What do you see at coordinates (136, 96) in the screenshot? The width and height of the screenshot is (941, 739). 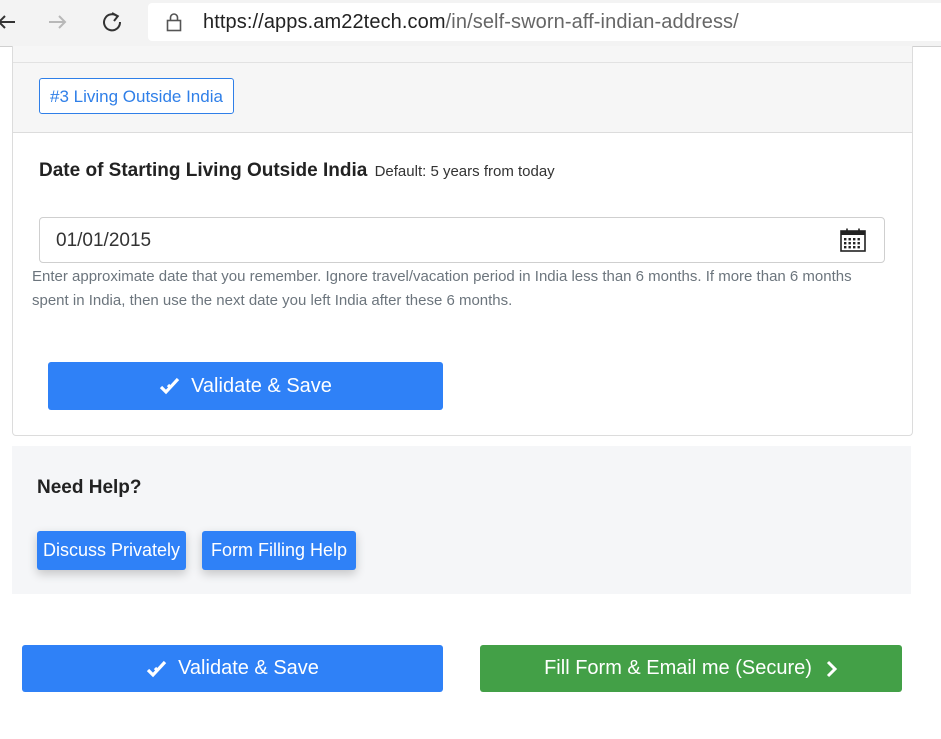 I see `section-tag: #3 Living Outside India` at bounding box center [136, 96].